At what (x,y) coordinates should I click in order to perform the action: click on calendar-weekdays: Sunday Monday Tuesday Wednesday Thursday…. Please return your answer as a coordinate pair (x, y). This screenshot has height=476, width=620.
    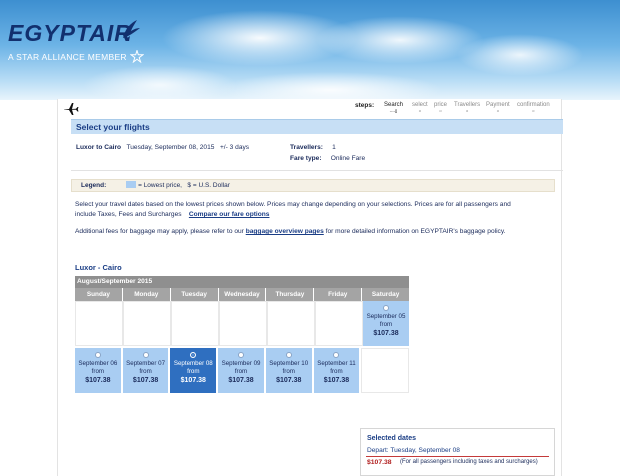
    Looking at the image, I should click on (242, 294).